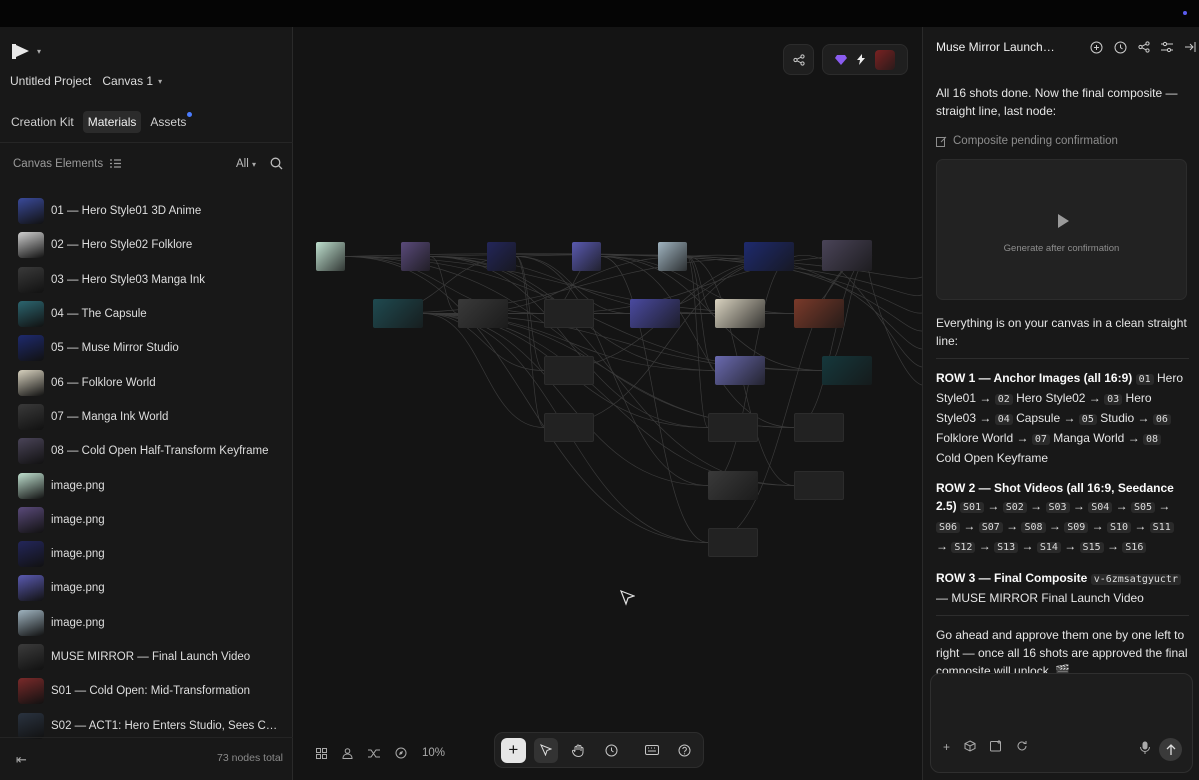  What do you see at coordinates (1144, 46) in the screenshot?
I see `share-icon` at bounding box center [1144, 46].